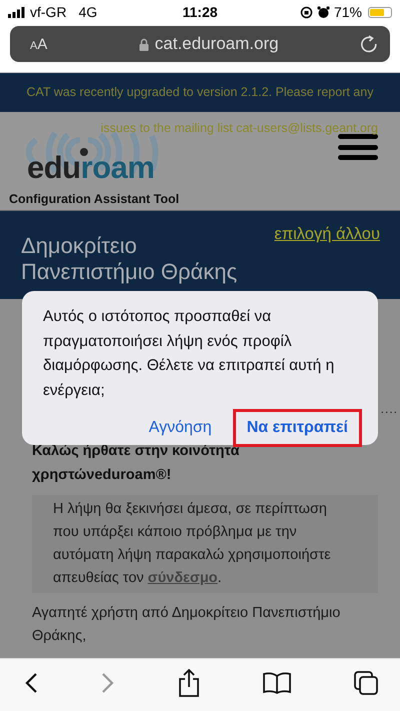 This screenshot has width=400, height=711. Describe the element at coordinates (17, 12) in the screenshot. I see `signal-icon` at that location.